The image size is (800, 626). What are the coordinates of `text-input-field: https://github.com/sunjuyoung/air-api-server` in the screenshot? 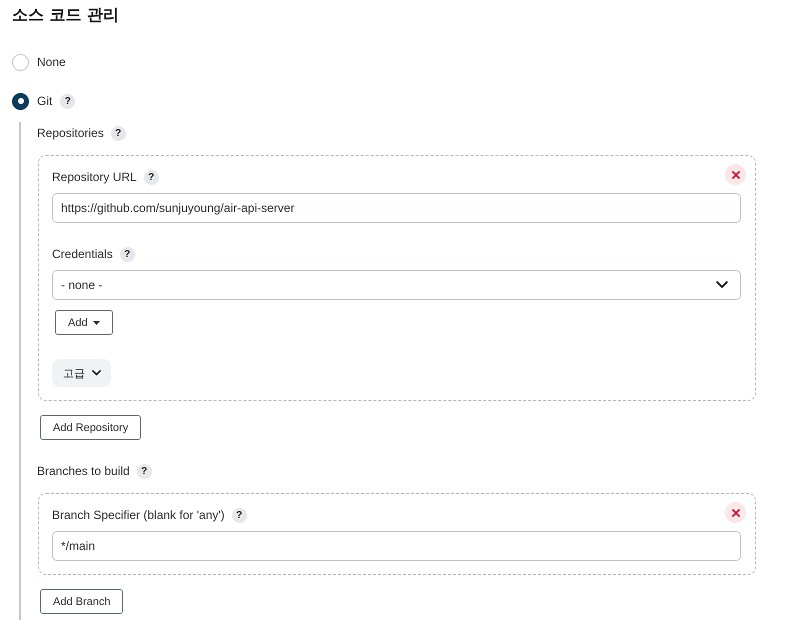 It's located at (396, 208).